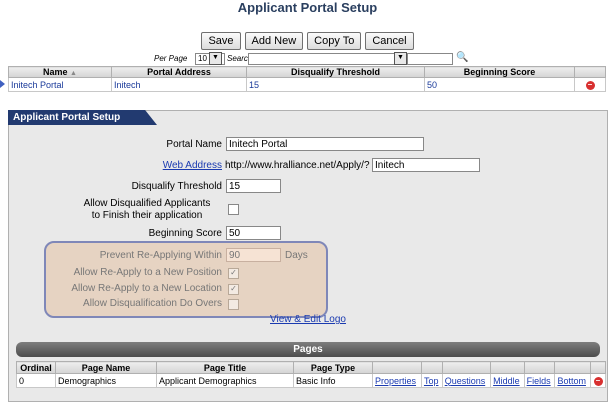 The height and width of the screenshot is (402, 615). Describe the element at coordinates (179, 84) in the screenshot. I see `cell-portal-address: Initech` at that location.